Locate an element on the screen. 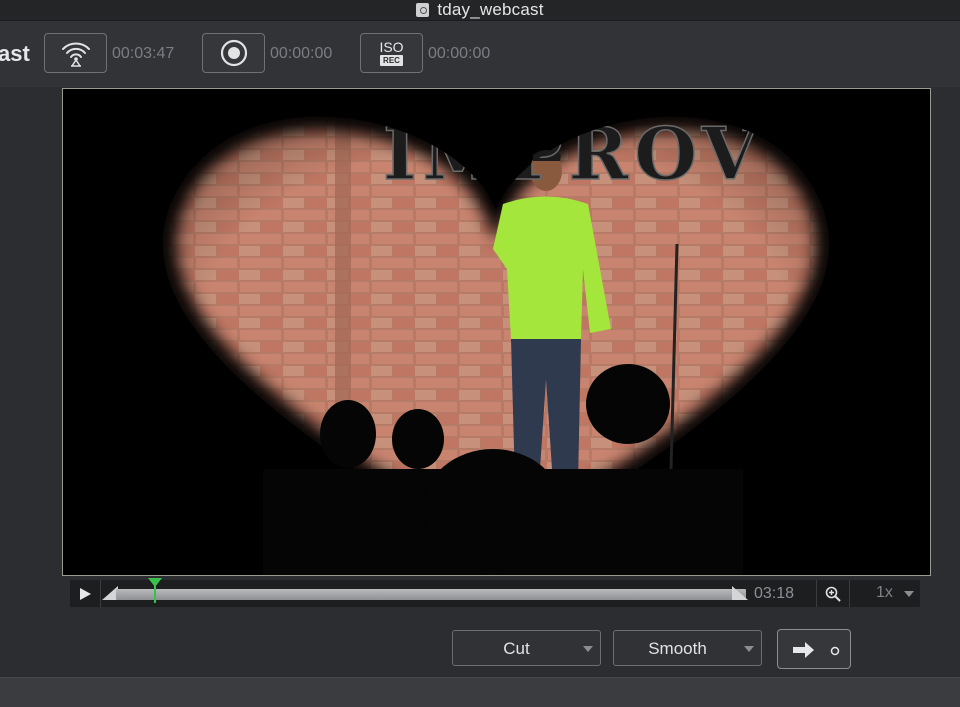 This screenshot has height=707, width=960. broadcast-icon is located at coordinates (75, 54).